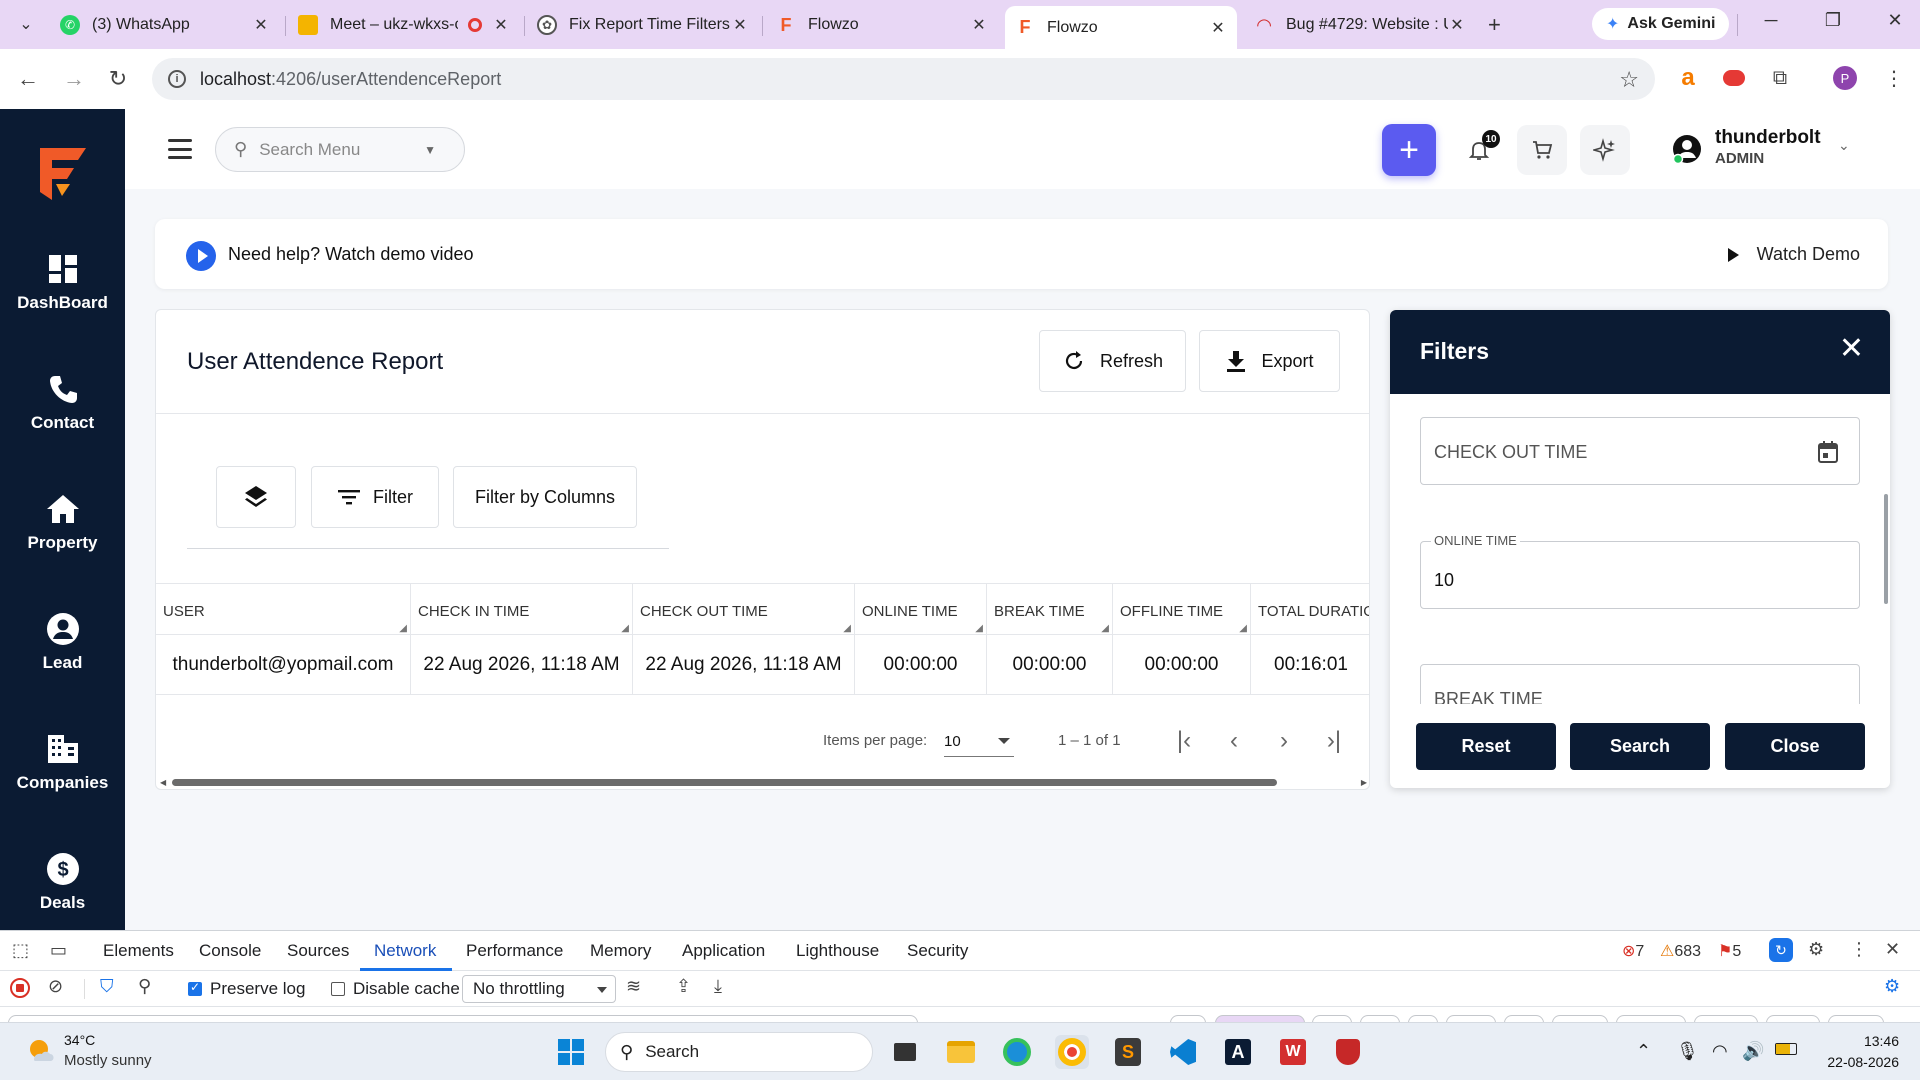 This screenshot has height=1080, width=1920. I want to click on column-header-total-duration: TOTAL DURATIO, so click(1310, 610).